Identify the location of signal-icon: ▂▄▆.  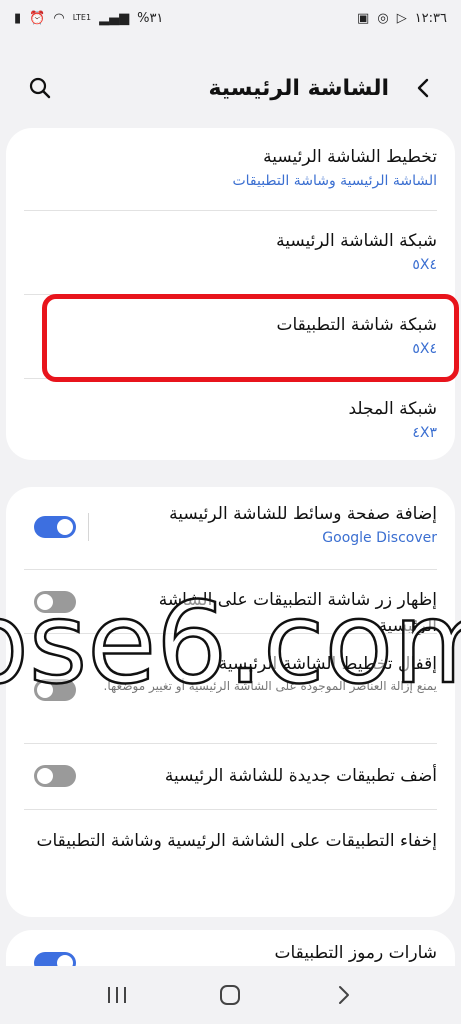
(114, 18).